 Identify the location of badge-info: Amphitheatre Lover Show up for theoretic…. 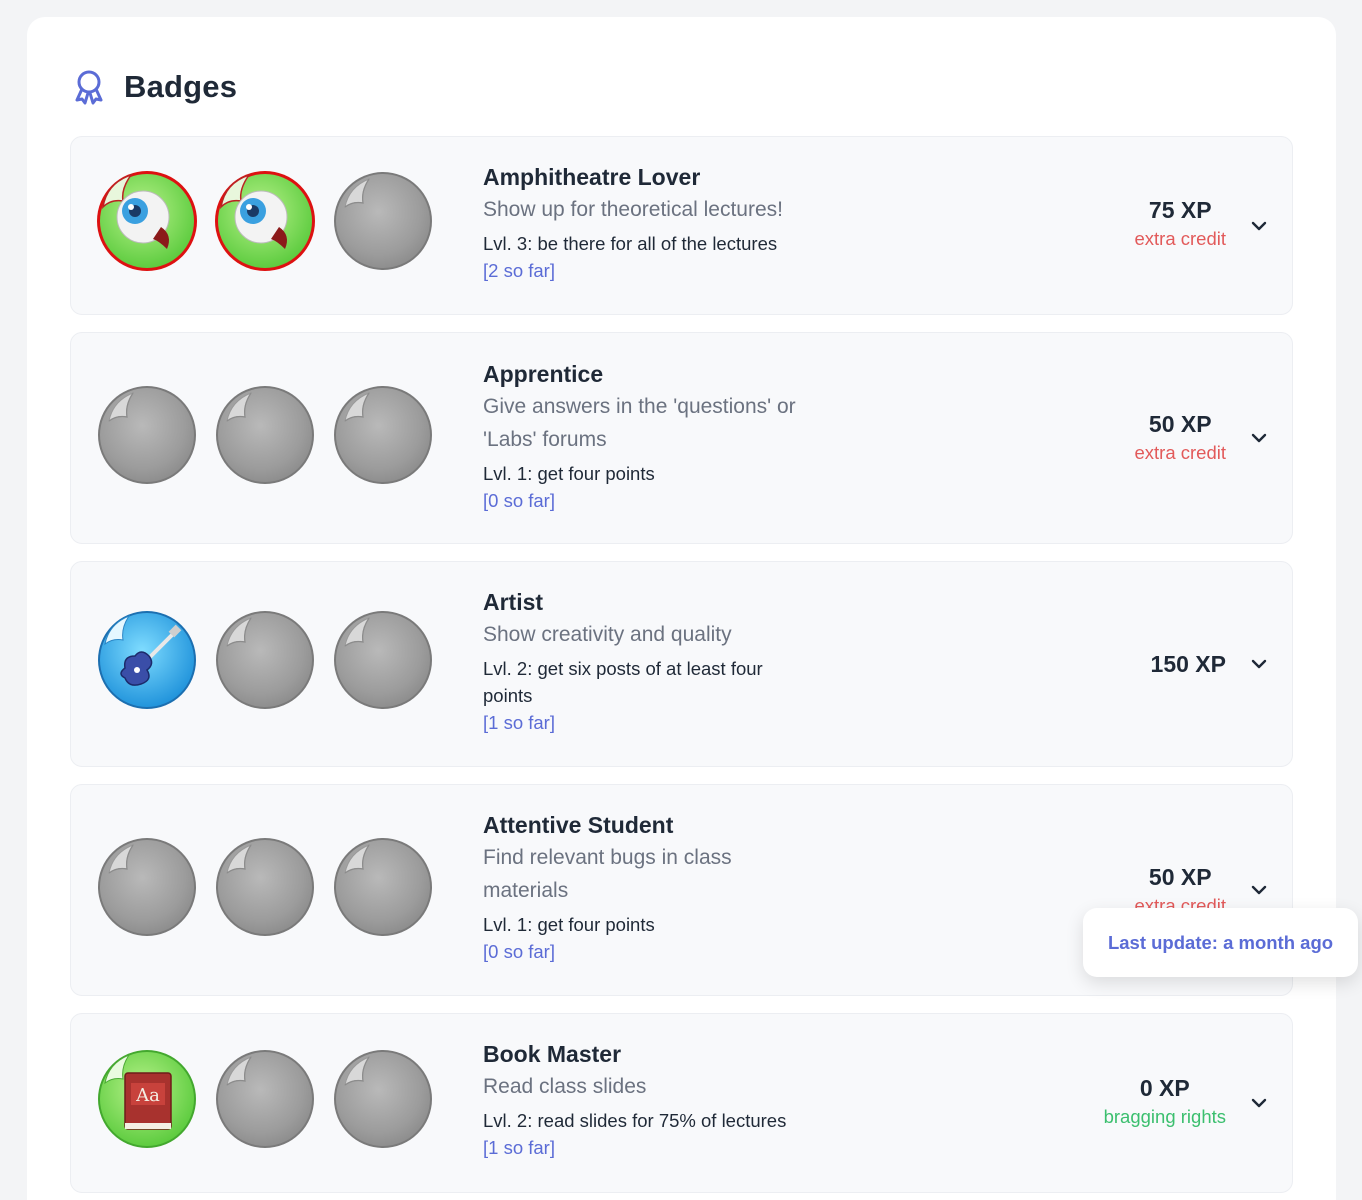
(663, 222).